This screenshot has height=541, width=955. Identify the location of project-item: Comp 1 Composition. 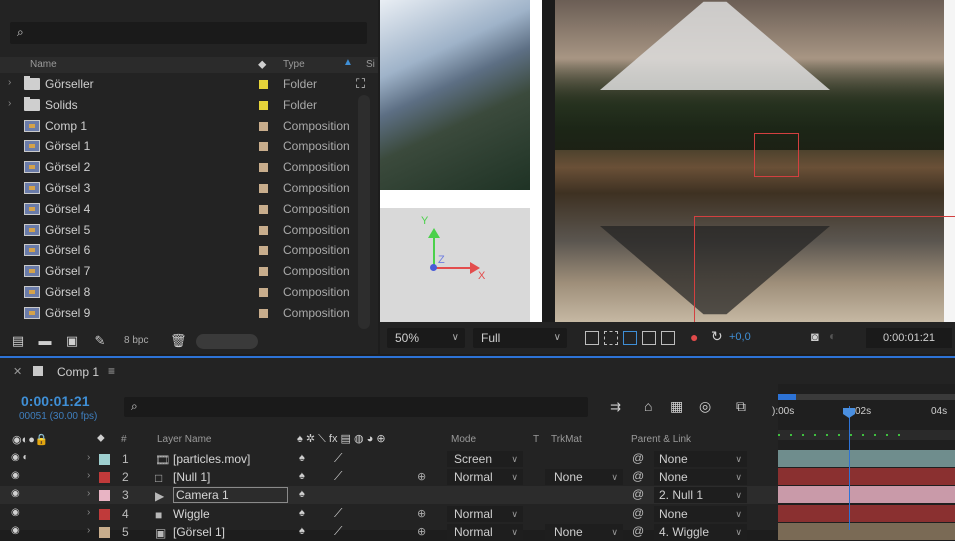
(186, 126).